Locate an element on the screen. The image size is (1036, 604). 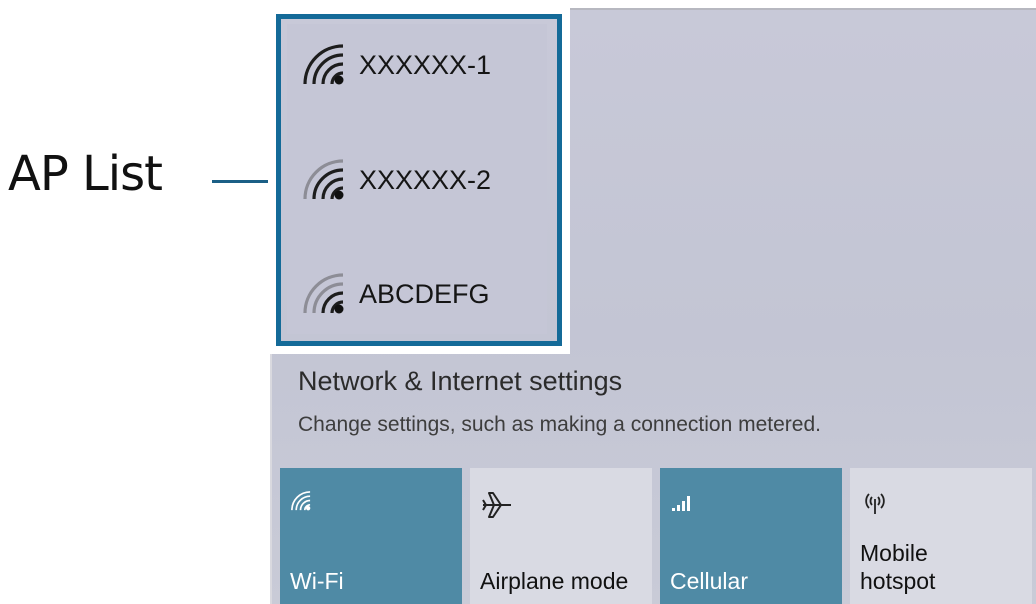
tile-label: Airplane mode is located at coordinates (554, 581).